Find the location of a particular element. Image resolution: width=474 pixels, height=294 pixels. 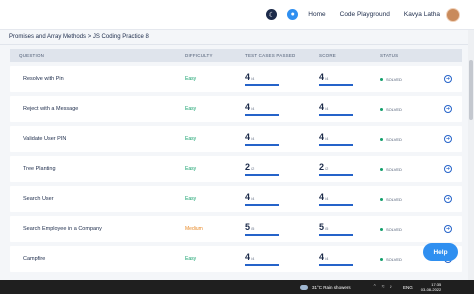

avatar is located at coordinates (453, 14).